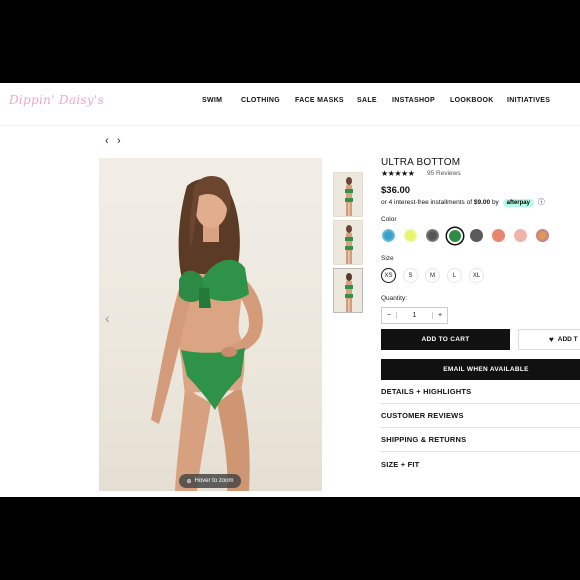  What do you see at coordinates (495, 202) in the screenshot?
I see `installments-by: by` at bounding box center [495, 202].